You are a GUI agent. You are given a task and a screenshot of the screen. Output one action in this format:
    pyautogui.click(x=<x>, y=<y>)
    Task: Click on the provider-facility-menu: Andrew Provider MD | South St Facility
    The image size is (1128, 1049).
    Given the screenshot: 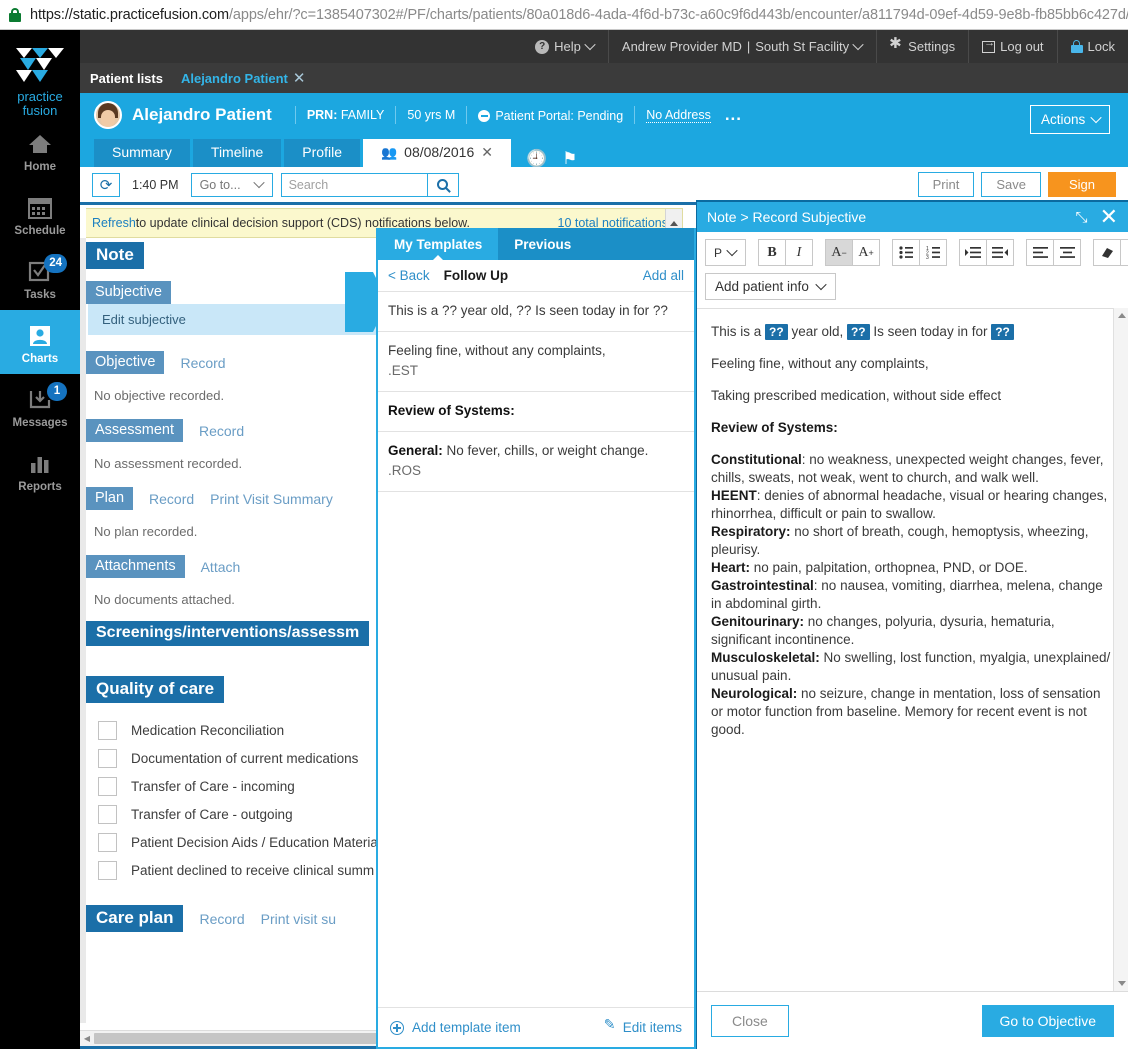 What is the action you would take?
    pyautogui.click(x=741, y=46)
    